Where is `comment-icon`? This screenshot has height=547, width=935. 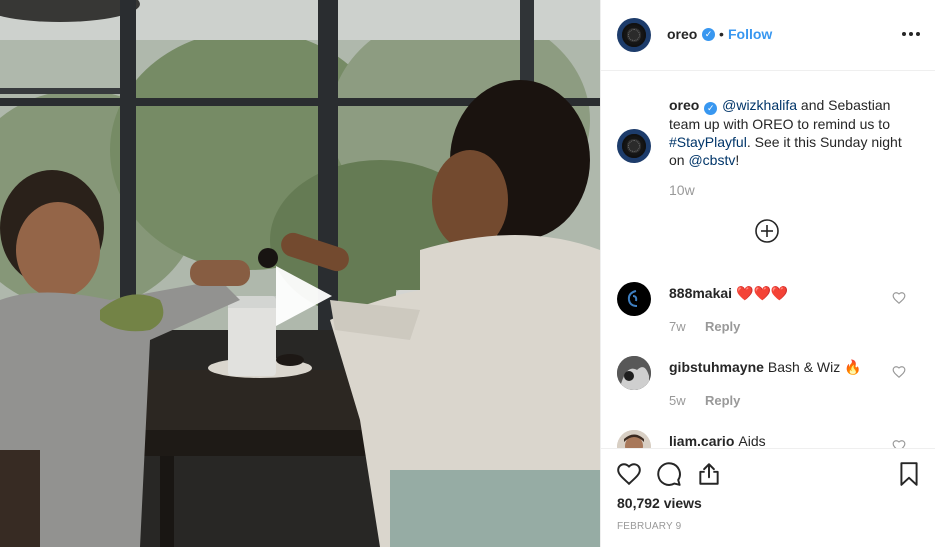 comment-icon is located at coordinates (669, 474).